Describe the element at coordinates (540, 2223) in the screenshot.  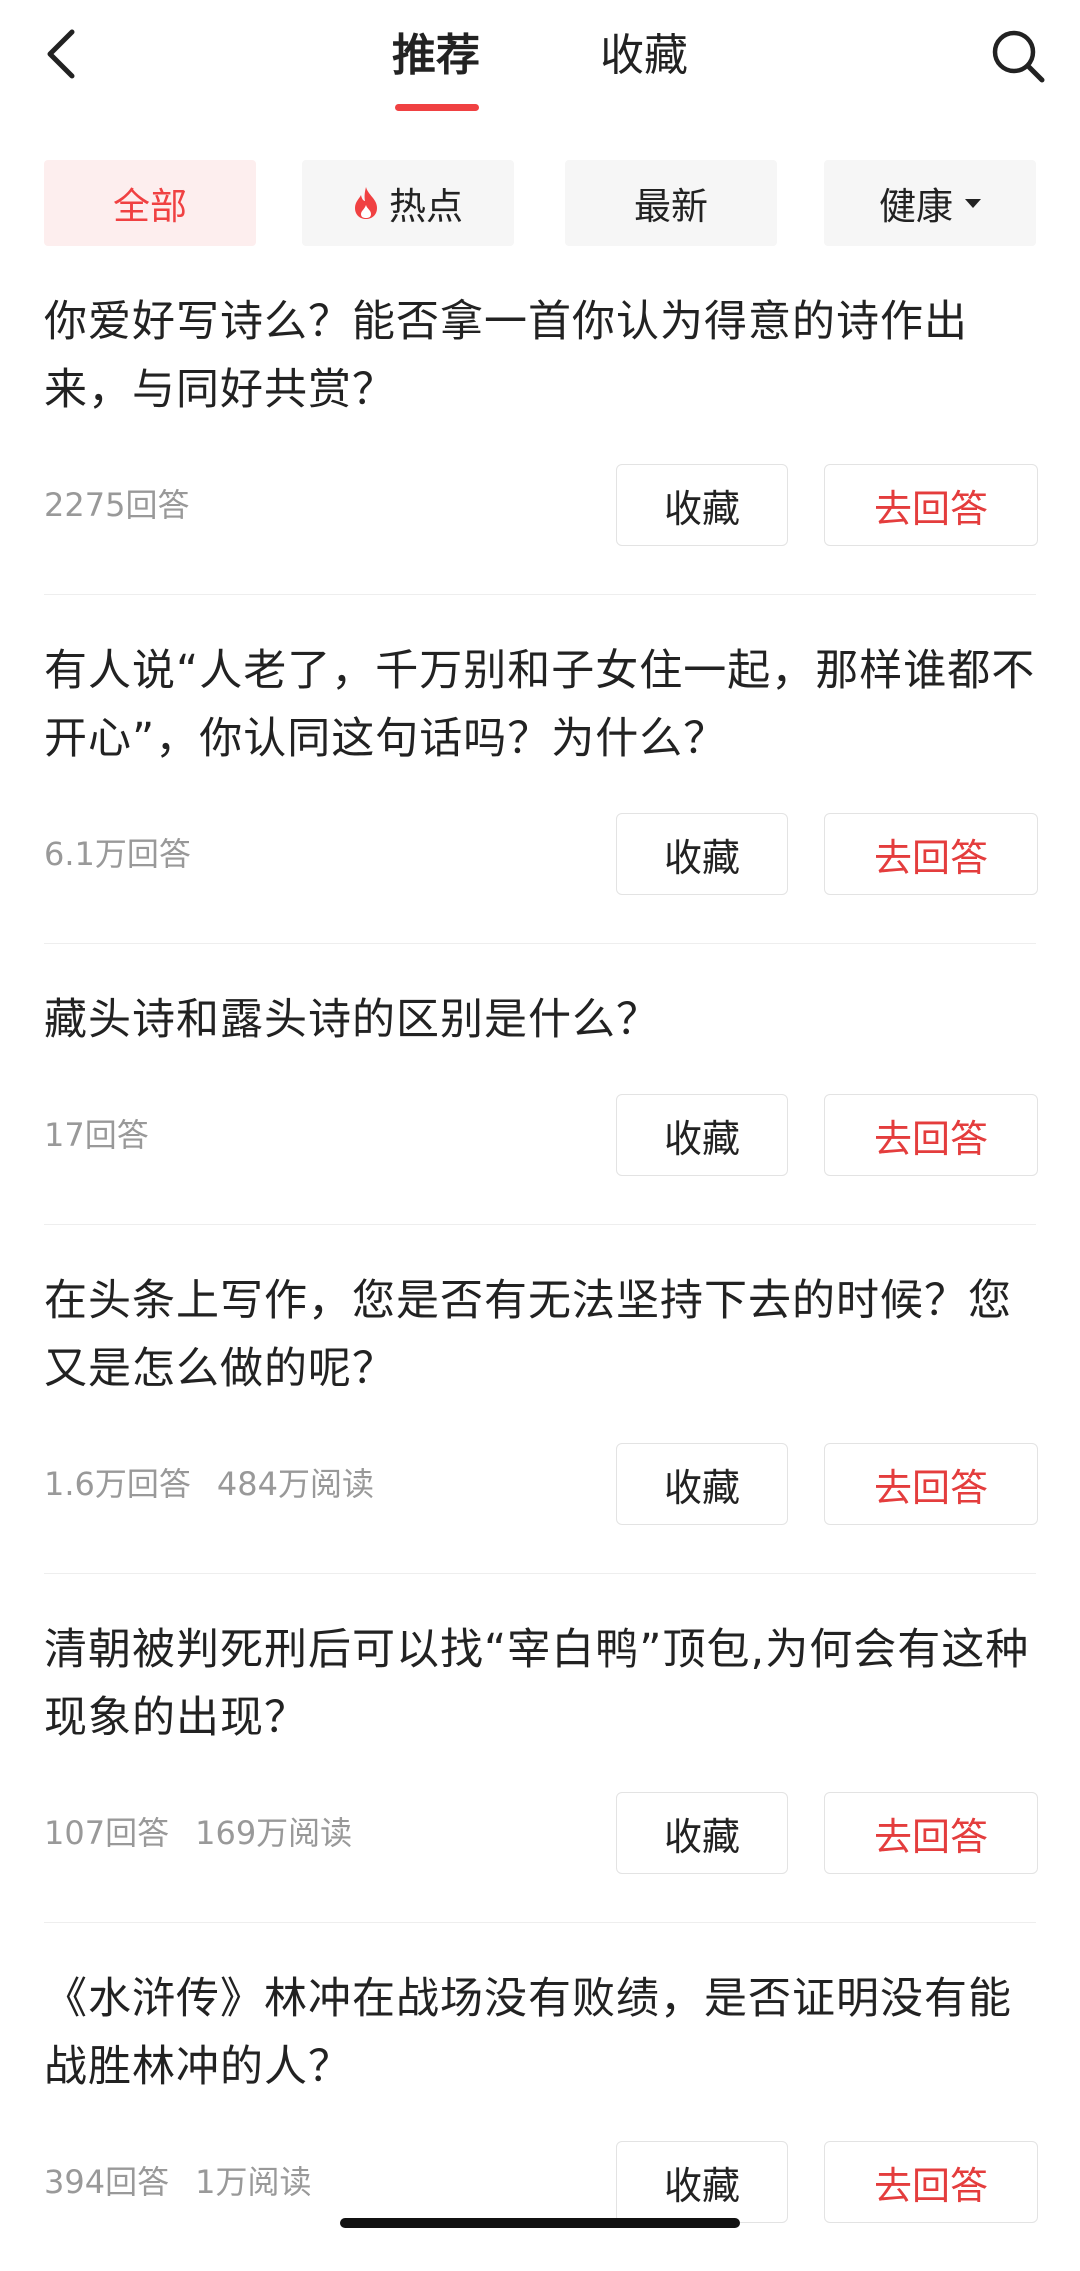
I see `home-indicator` at that location.